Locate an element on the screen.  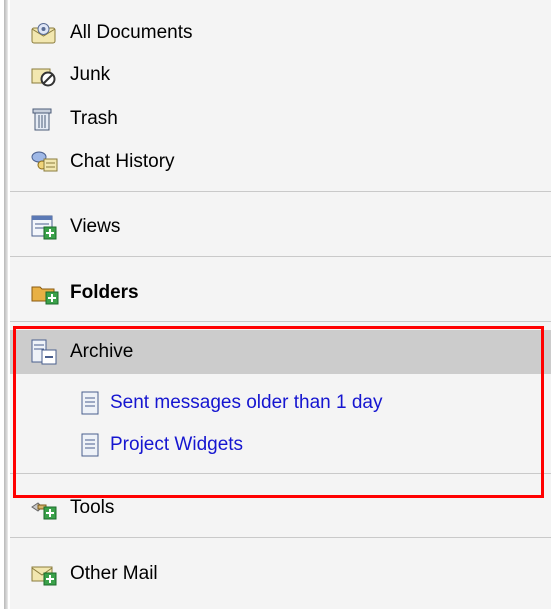
sidebar-item-chat-history: Chat History is located at coordinates (102, 162).